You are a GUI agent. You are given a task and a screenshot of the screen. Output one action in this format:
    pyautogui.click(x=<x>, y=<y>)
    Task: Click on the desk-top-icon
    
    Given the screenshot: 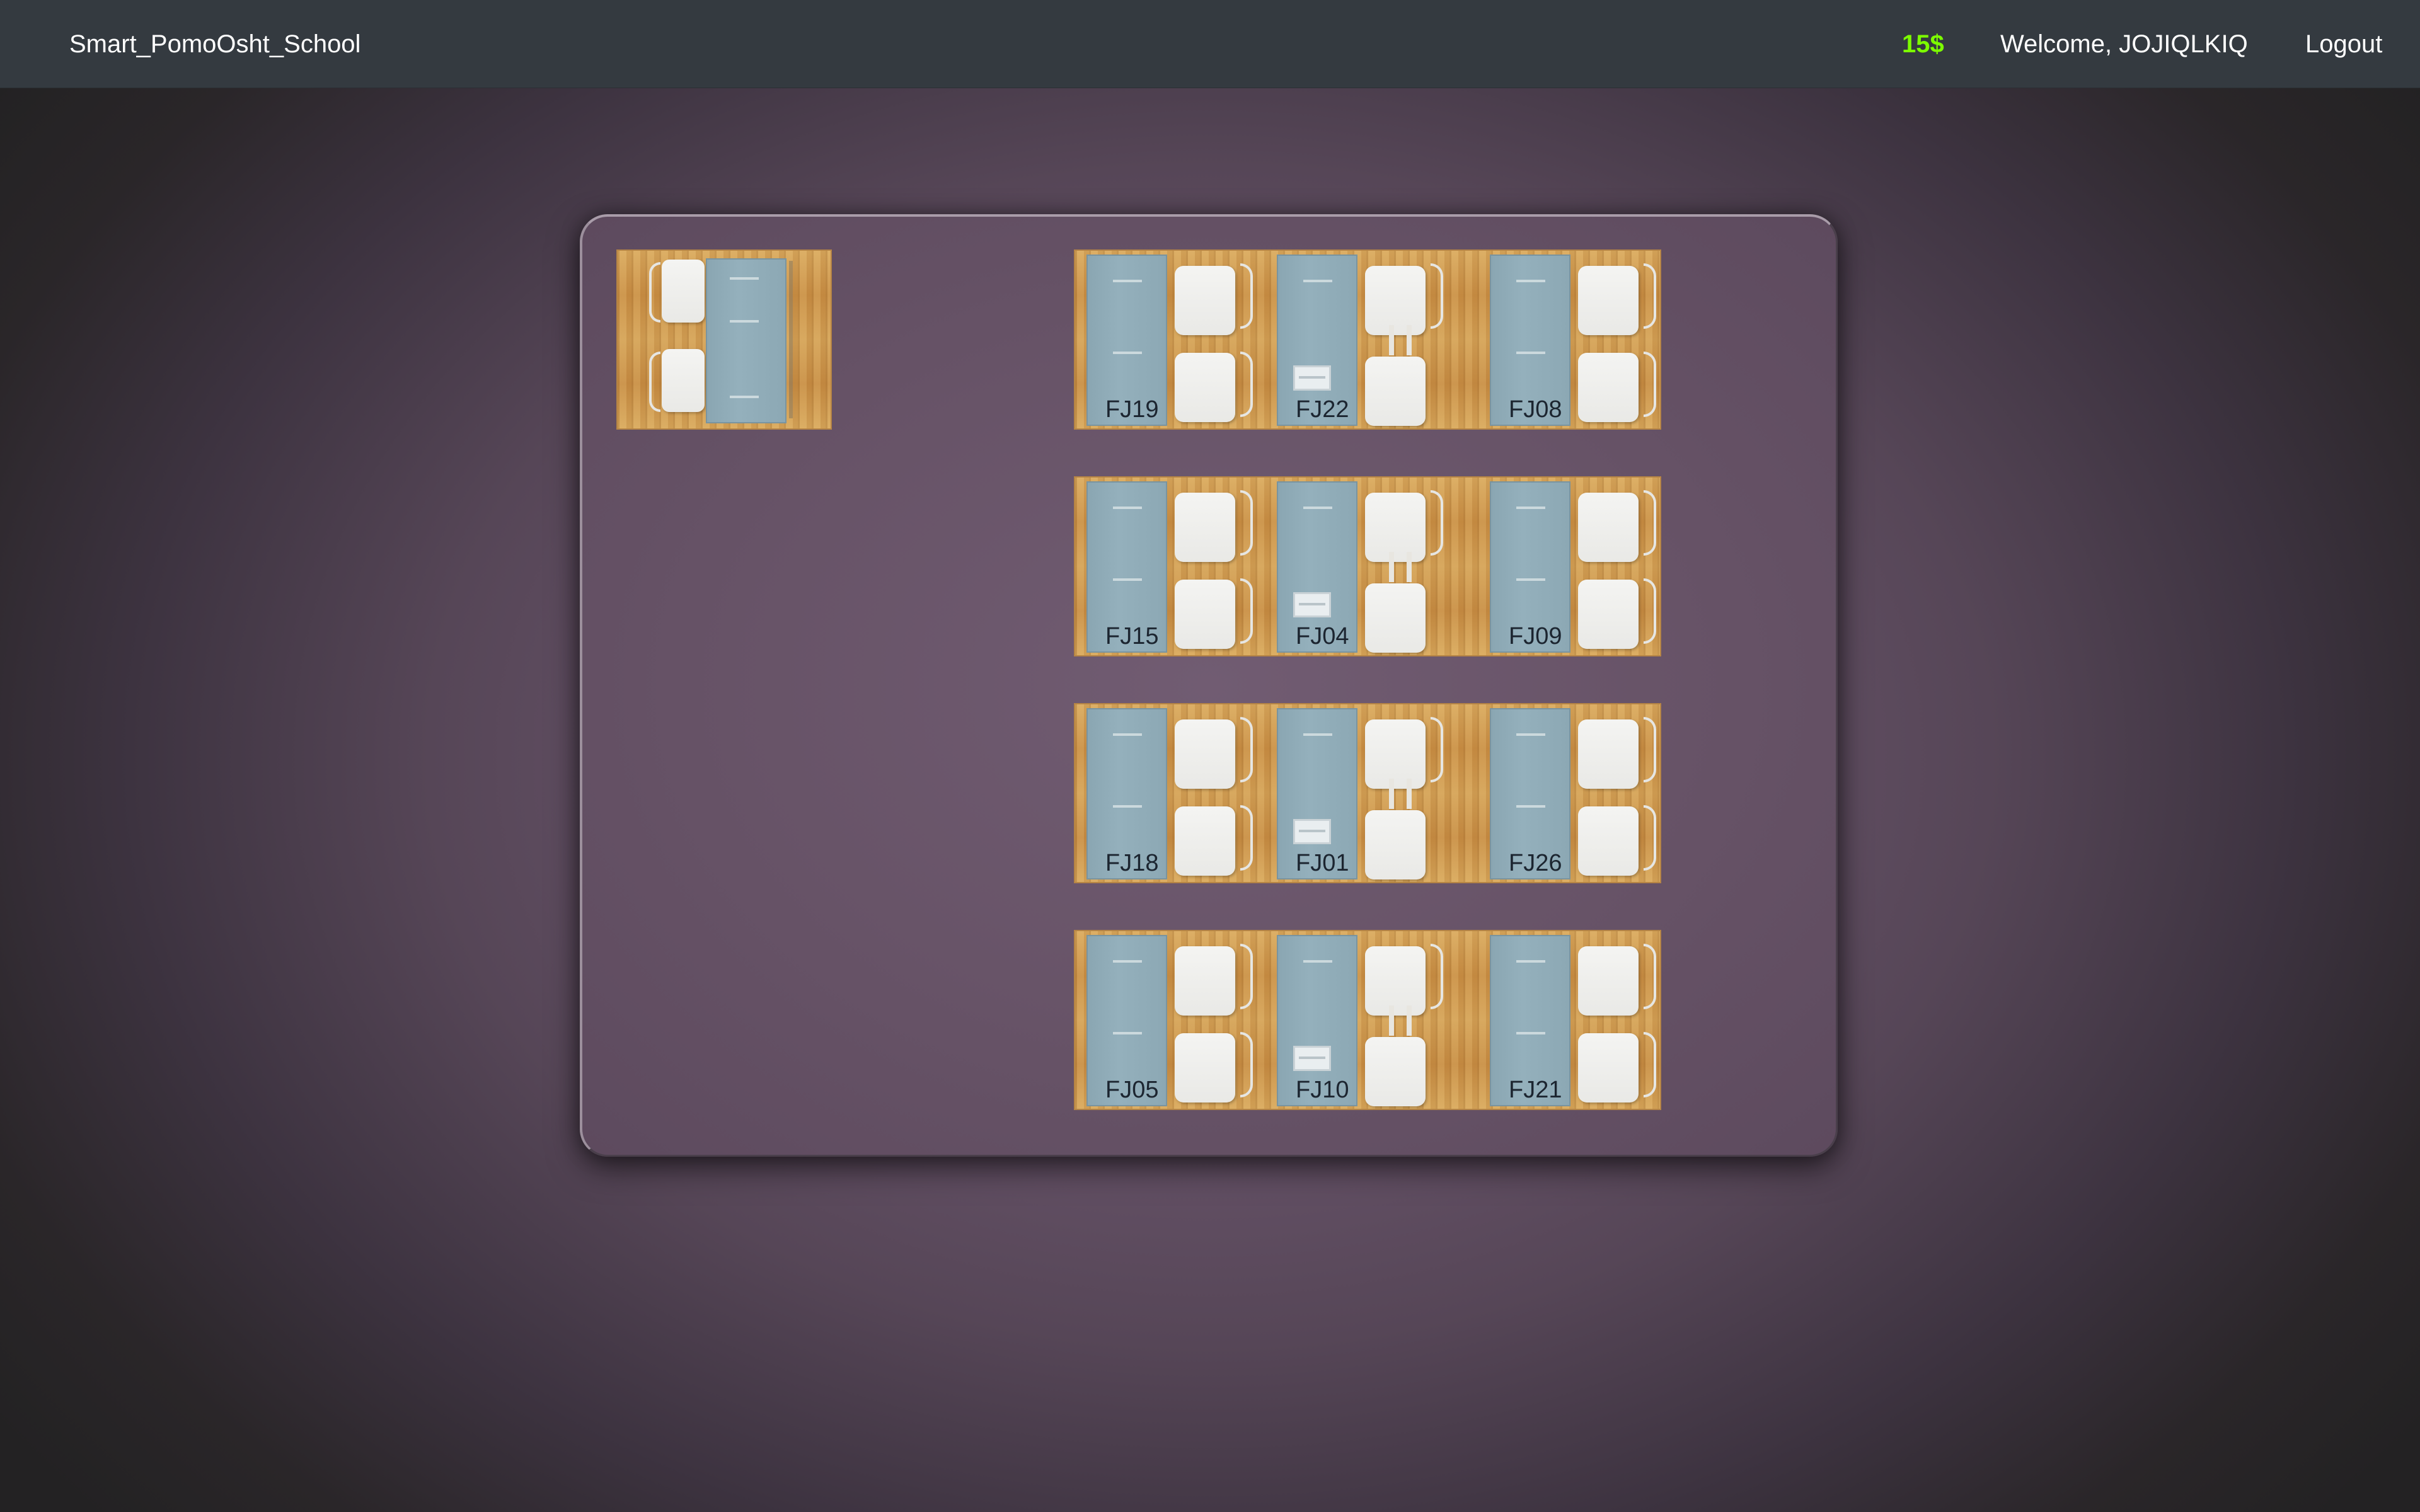 What is the action you would take?
    pyautogui.click(x=746, y=340)
    